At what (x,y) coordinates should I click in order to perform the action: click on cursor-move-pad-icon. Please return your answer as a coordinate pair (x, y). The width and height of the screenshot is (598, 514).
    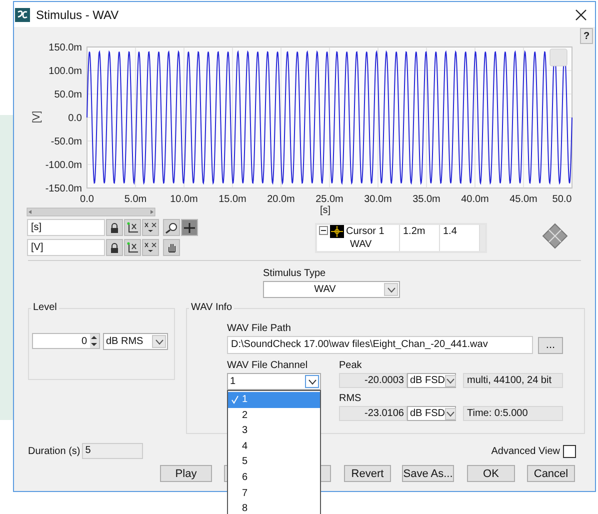
    Looking at the image, I should click on (555, 236).